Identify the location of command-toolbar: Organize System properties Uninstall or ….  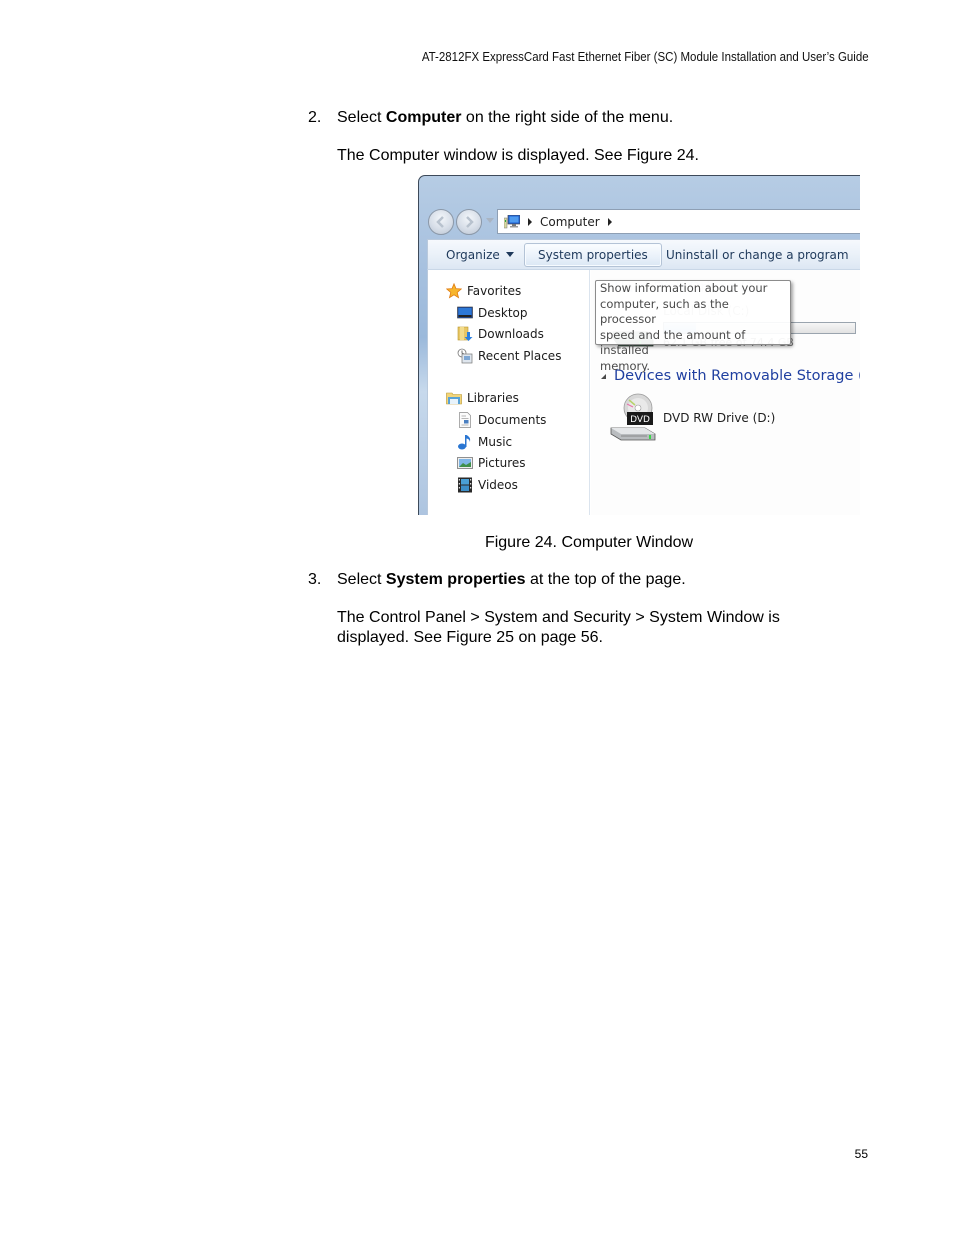
(643, 254).